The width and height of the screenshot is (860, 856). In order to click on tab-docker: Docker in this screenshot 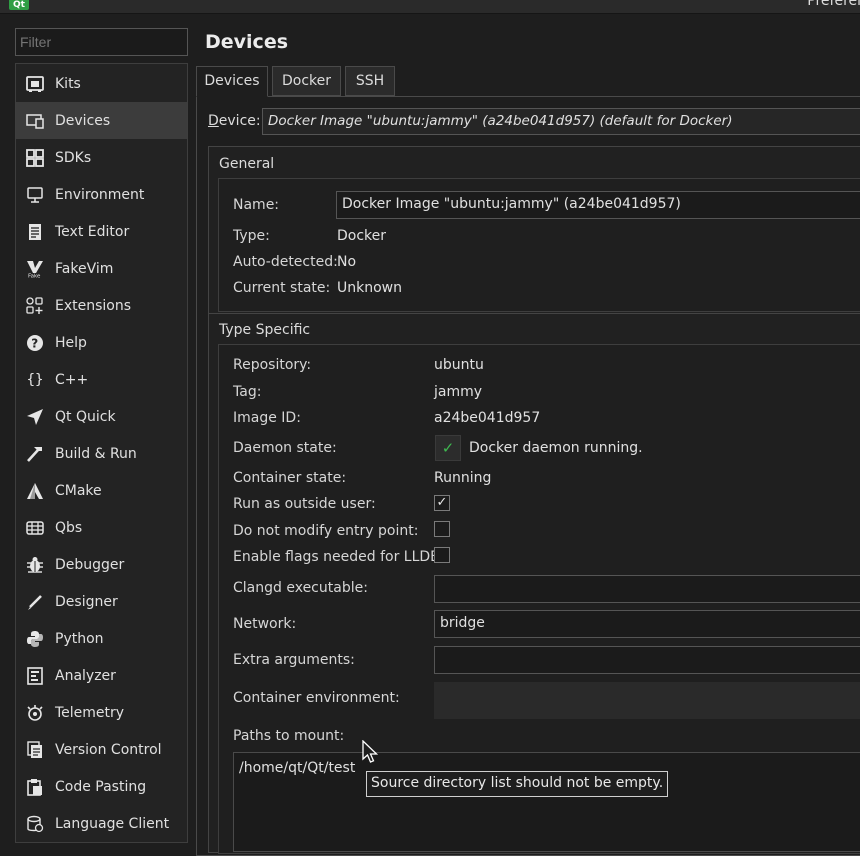, I will do `click(306, 81)`.